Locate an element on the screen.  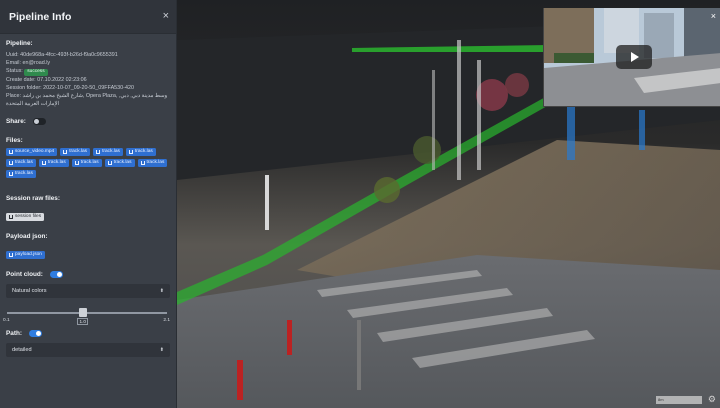
slider-thumb is located at coordinates (83, 313).